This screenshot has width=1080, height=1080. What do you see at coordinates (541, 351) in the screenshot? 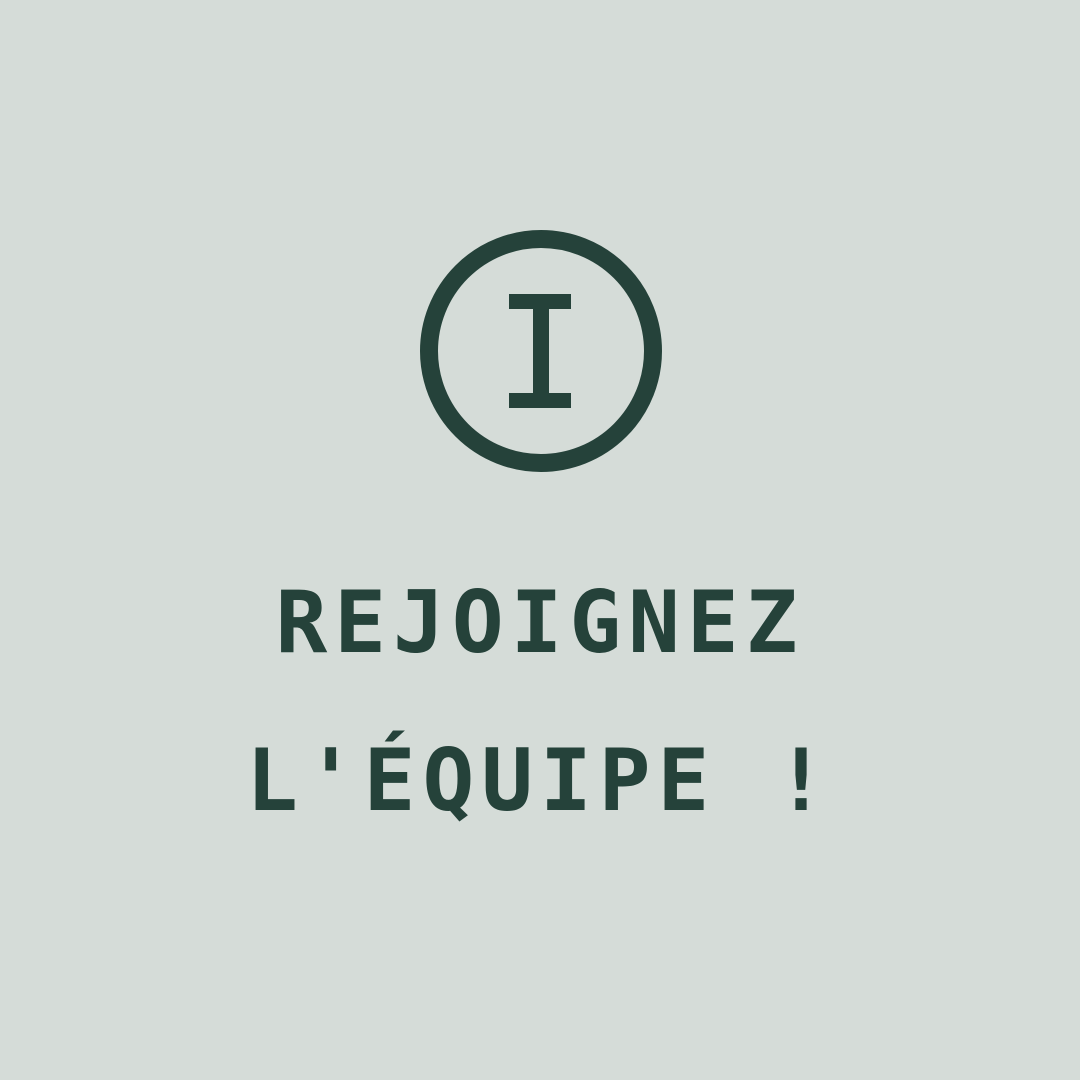
I see `circle-i-logo-icon` at bounding box center [541, 351].